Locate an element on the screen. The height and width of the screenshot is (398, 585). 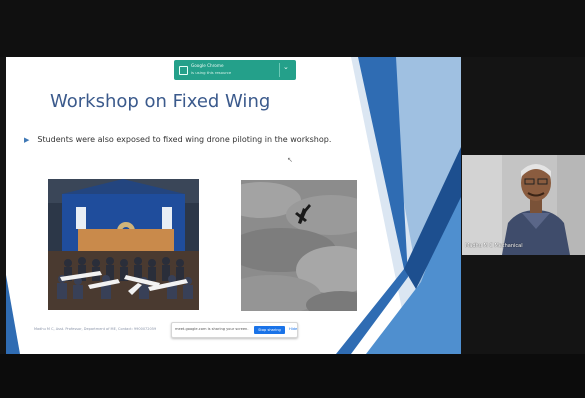
participant-video is located at coordinates (523, 205).